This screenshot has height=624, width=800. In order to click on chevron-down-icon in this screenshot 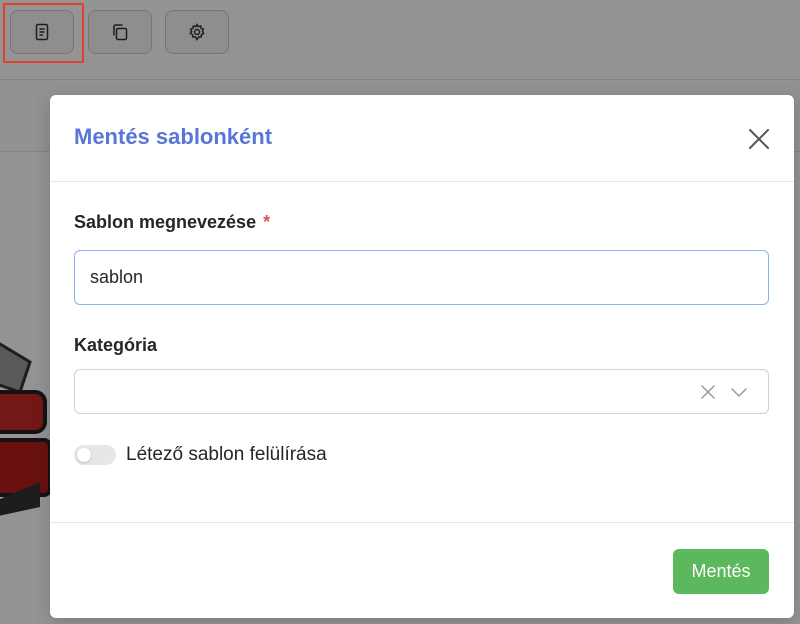, I will do `click(739, 392)`.